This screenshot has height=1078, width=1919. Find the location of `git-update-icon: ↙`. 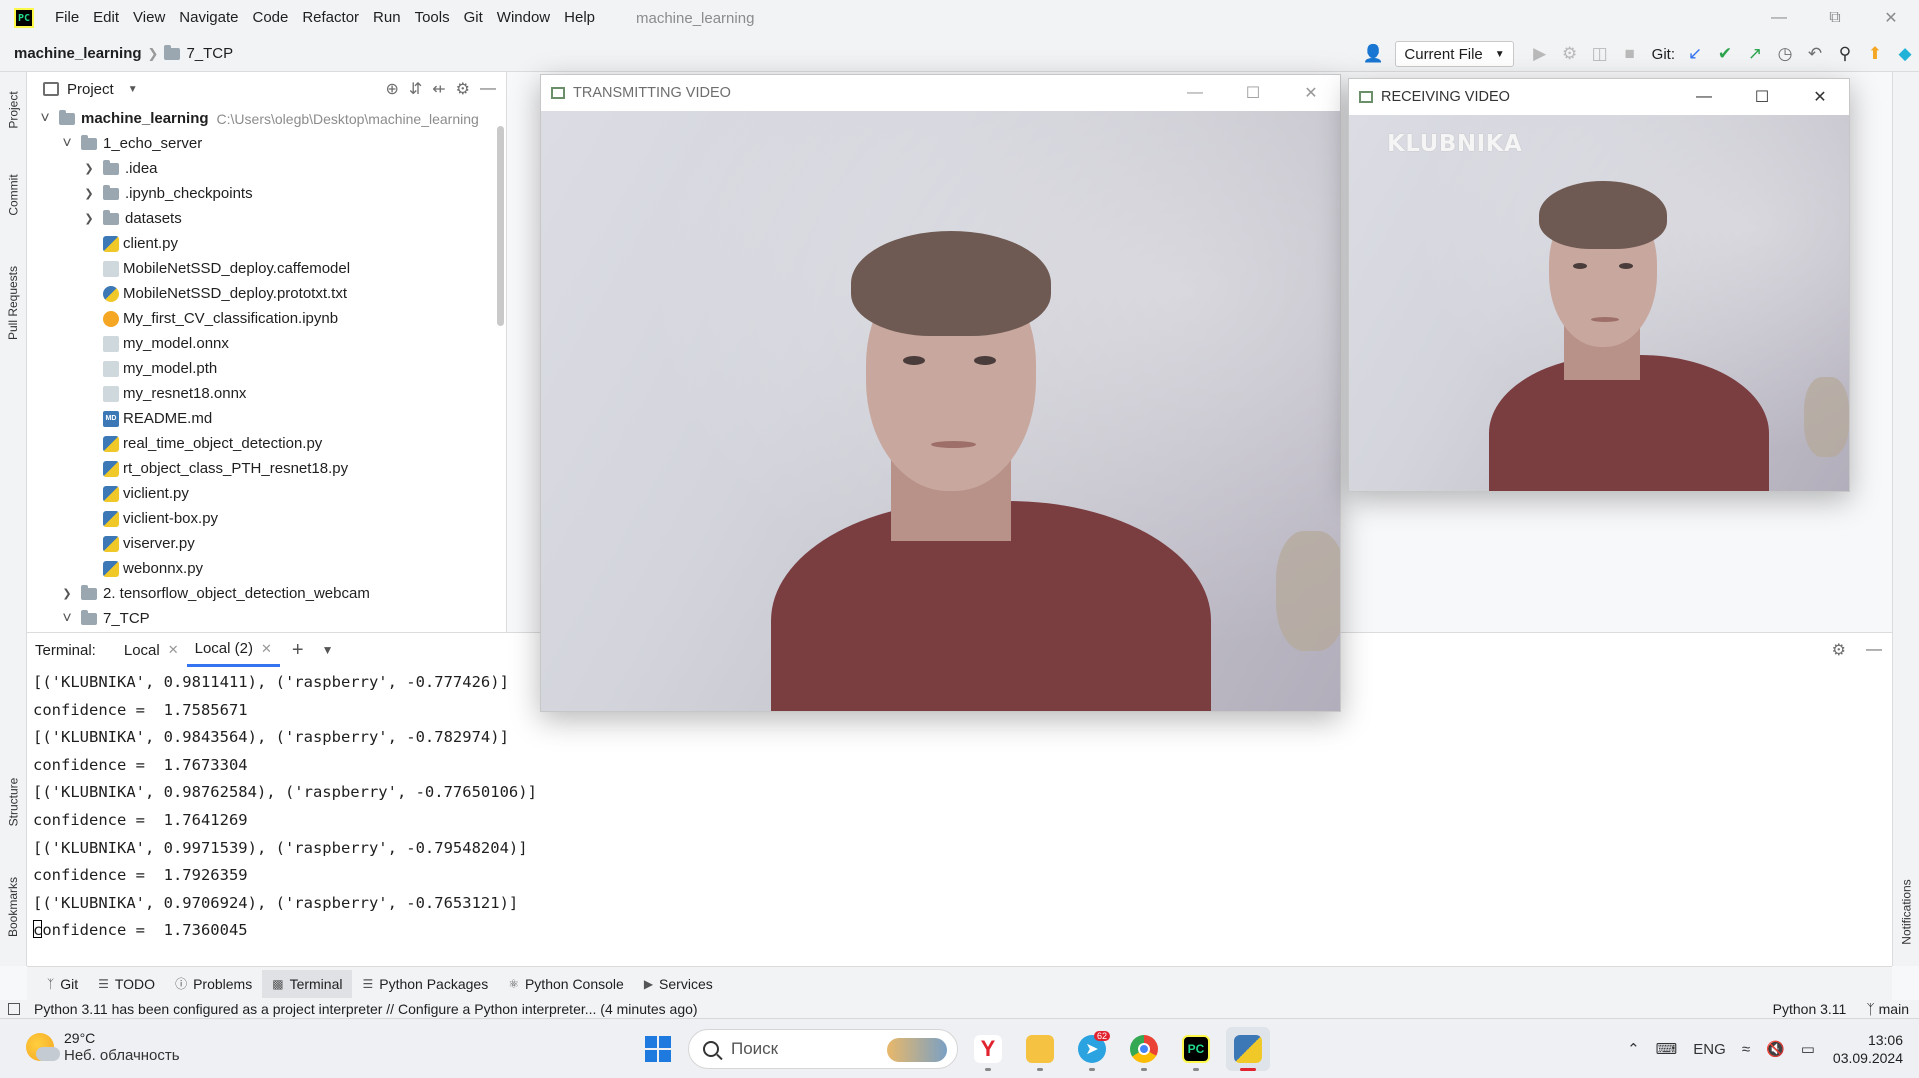

git-update-icon: ↙ is located at coordinates (1695, 54).